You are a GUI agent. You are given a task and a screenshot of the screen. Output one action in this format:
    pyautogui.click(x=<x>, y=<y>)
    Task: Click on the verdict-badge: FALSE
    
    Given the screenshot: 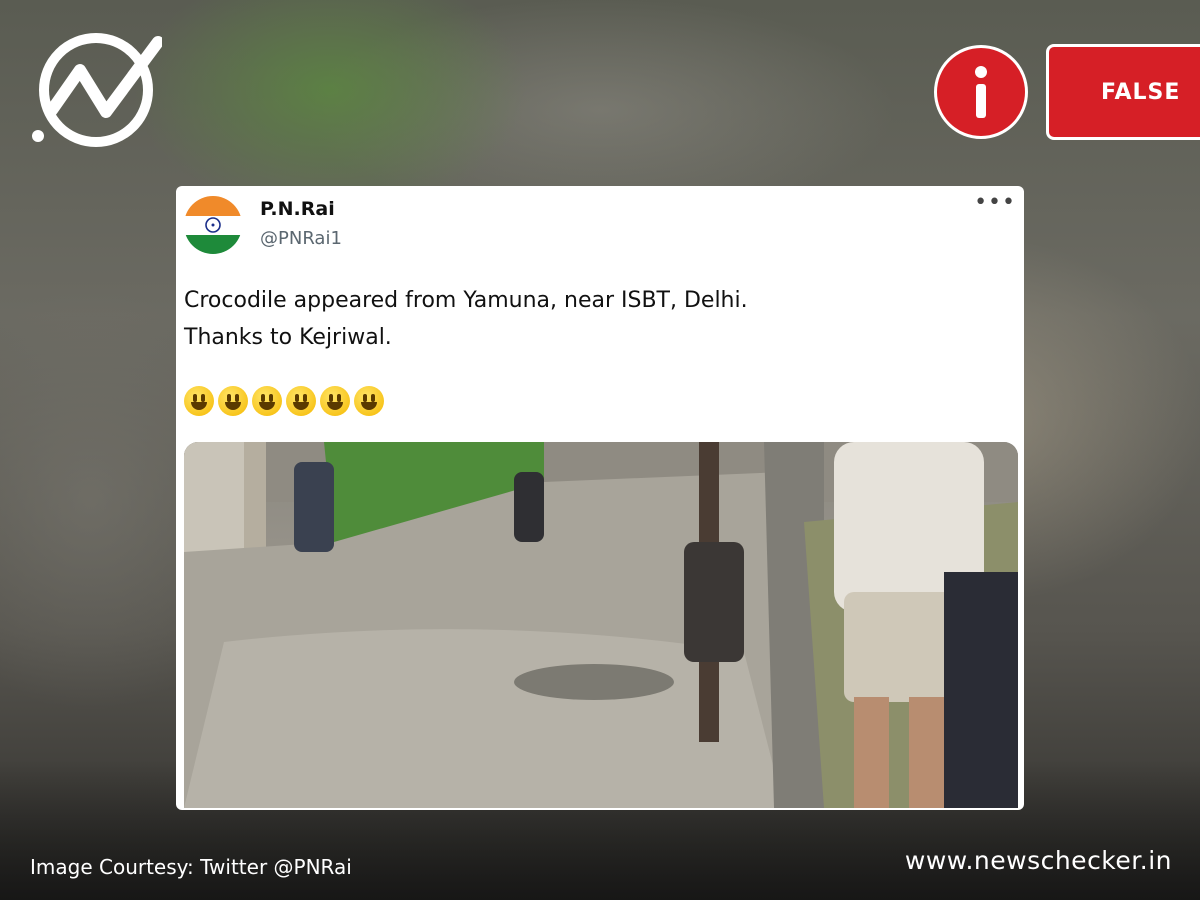 What is the action you would take?
    pyautogui.click(x=1123, y=92)
    